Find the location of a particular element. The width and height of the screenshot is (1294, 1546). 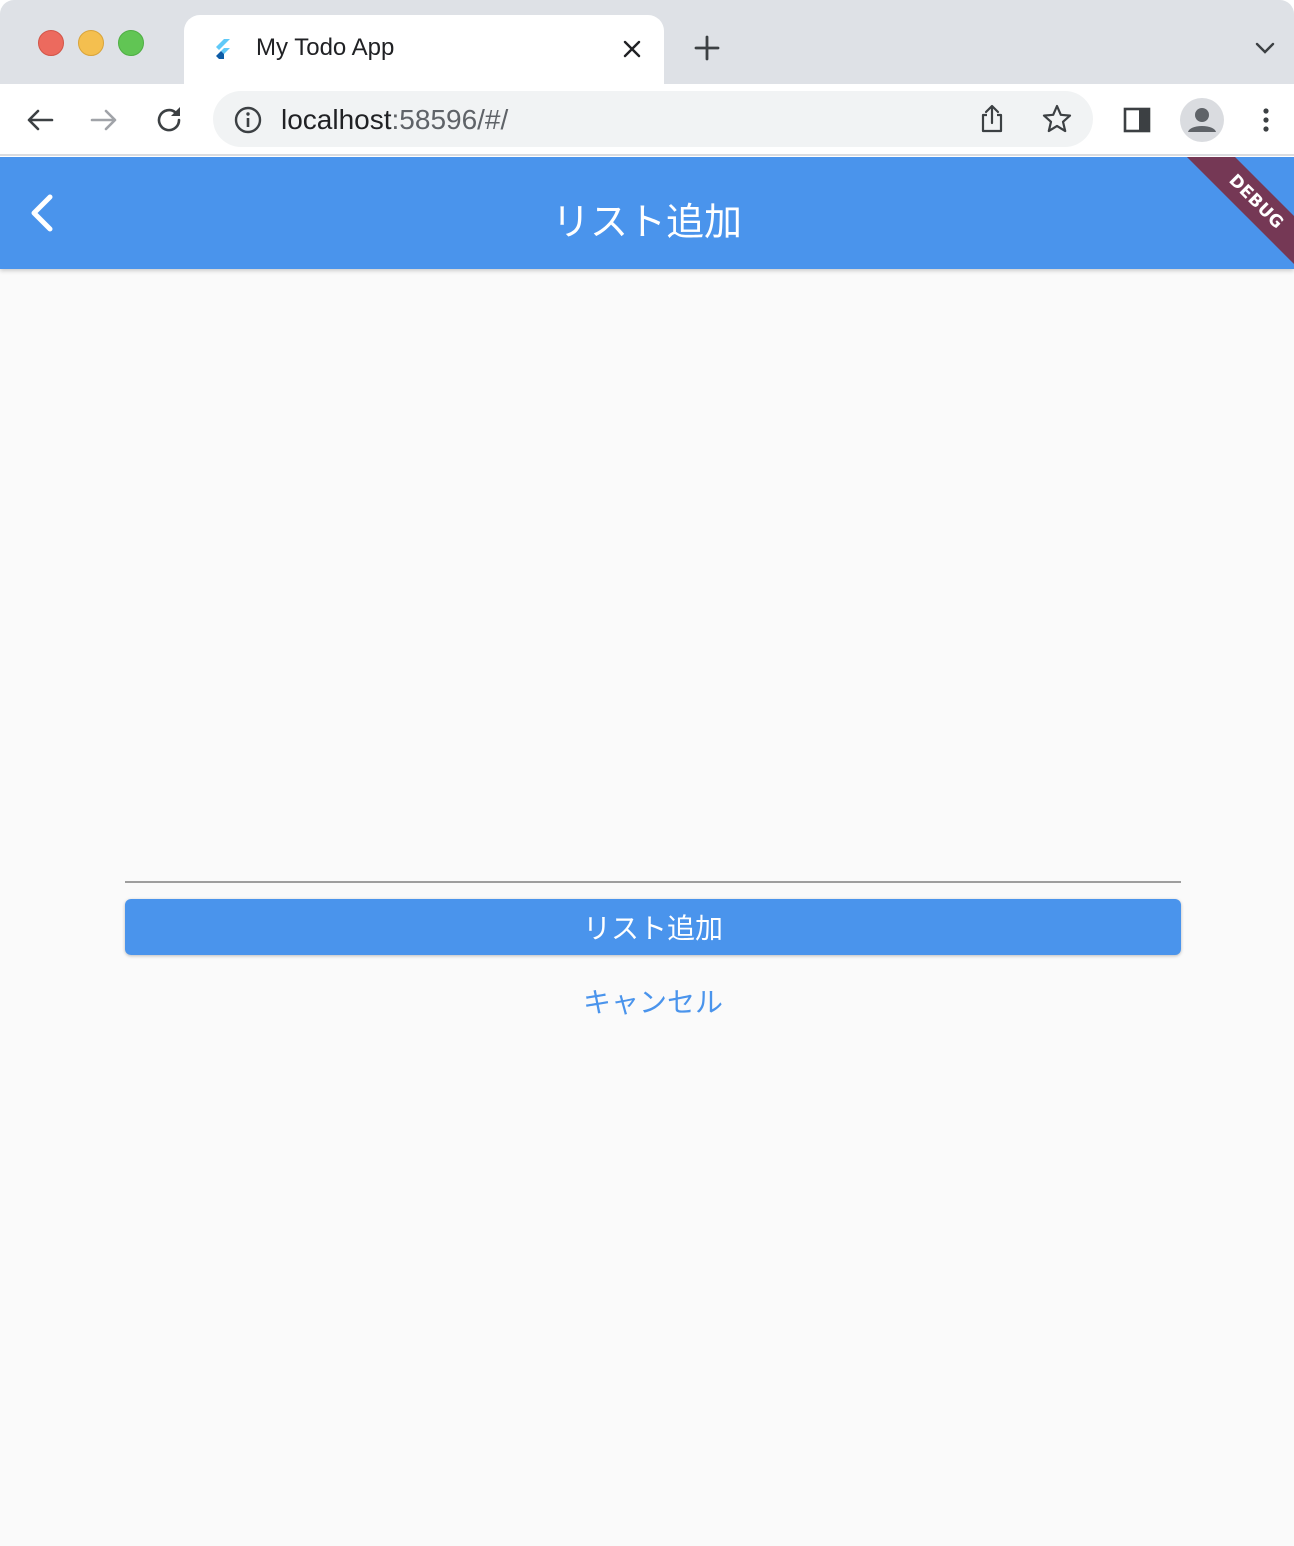

tab-close-icon is located at coordinates (632, 49).